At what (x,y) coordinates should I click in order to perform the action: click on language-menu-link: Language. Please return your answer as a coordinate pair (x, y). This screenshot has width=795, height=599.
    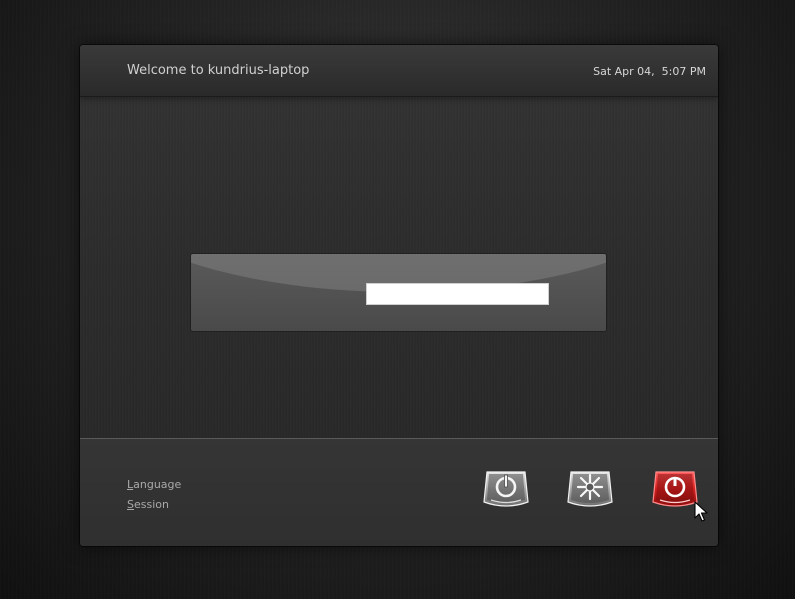
    Looking at the image, I should click on (154, 484).